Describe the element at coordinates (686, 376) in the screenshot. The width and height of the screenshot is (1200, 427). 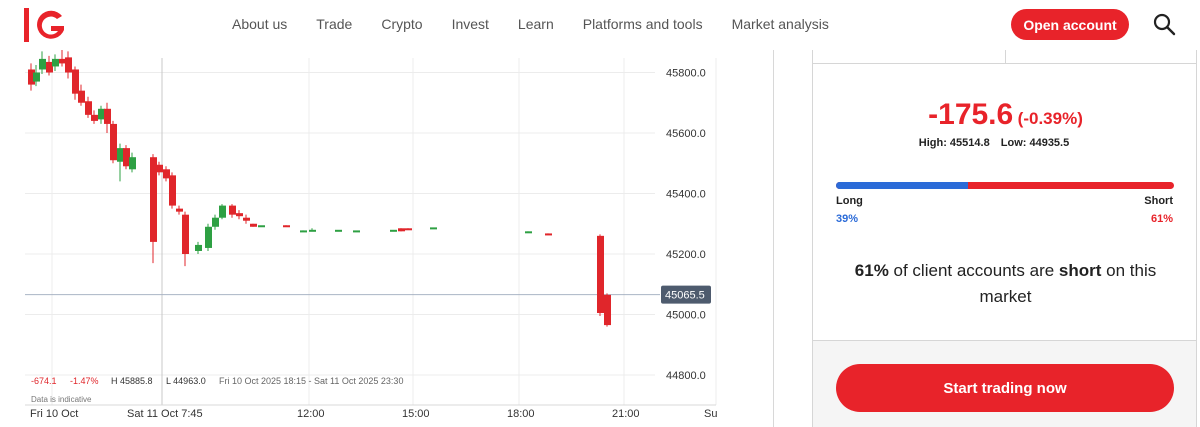
I see `price-axis-label: 44800.0` at that location.